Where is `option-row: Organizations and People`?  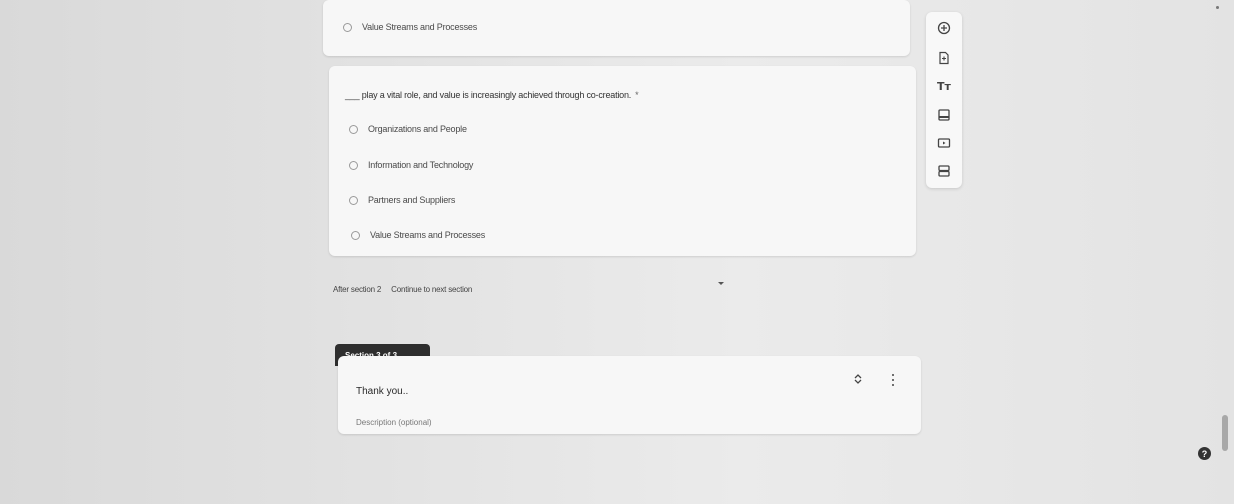
option-row: Organizations and People is located at coordinates (408, 129).